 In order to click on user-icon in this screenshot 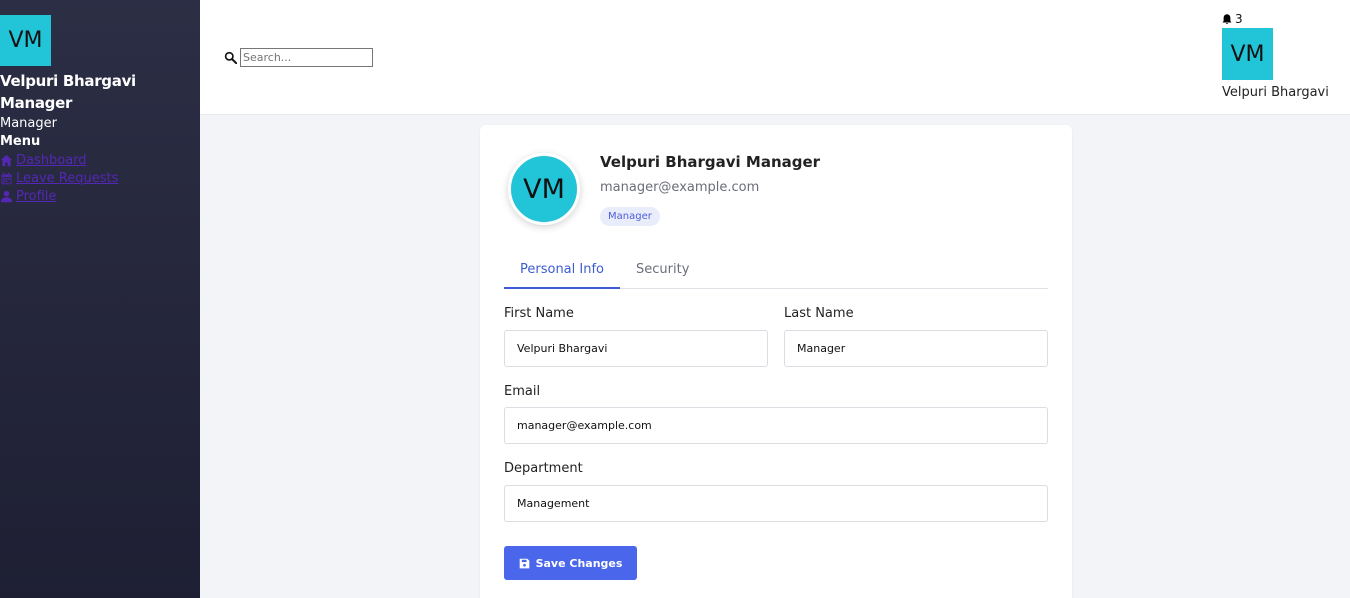, I will do `click(6, 196)`.